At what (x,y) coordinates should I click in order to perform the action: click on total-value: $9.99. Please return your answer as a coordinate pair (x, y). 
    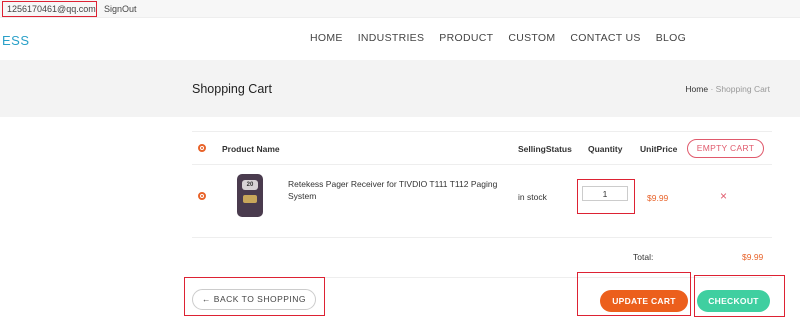
    Looking at the image, I should click on (753, 257).